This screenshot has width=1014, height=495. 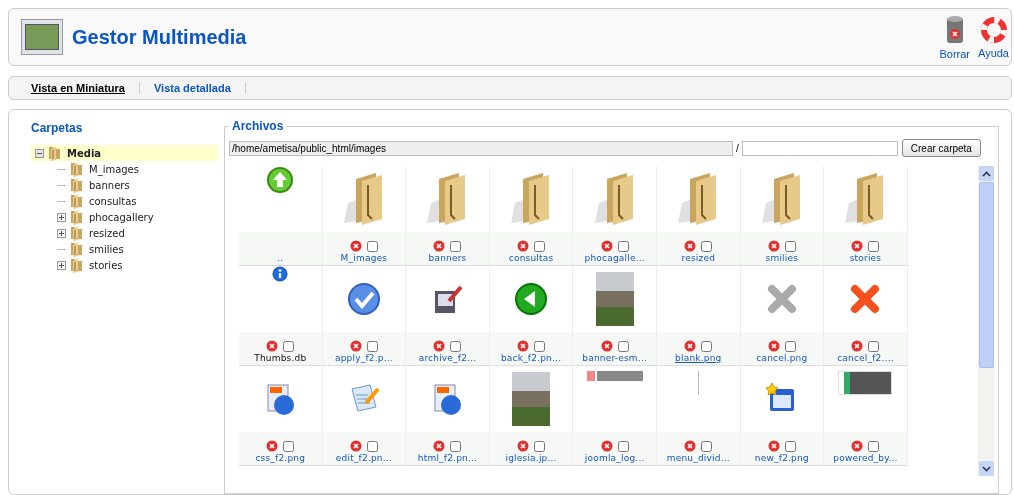 What do you see at coordinates (280, 358) in the screenshot?
I see `file-name: Thumbs.db` at bounding box center [280, 358].